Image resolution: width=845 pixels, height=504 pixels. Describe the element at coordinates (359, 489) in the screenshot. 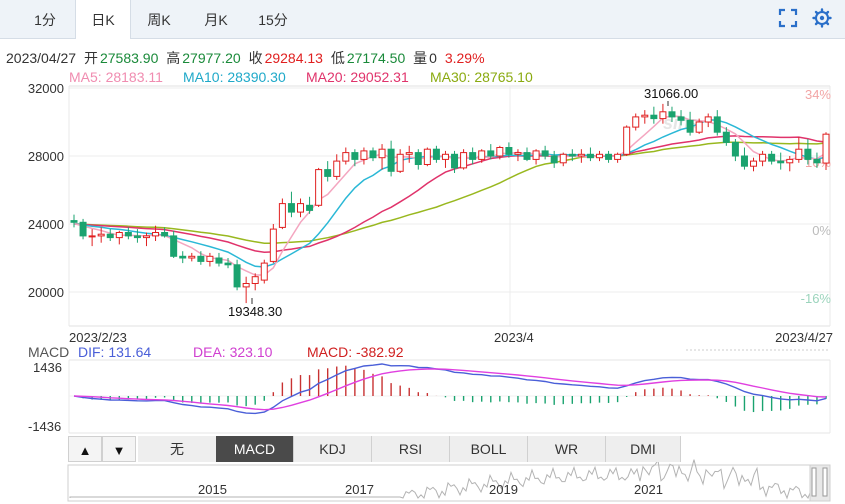

I see `navigator-year-label: 2017` at that location.